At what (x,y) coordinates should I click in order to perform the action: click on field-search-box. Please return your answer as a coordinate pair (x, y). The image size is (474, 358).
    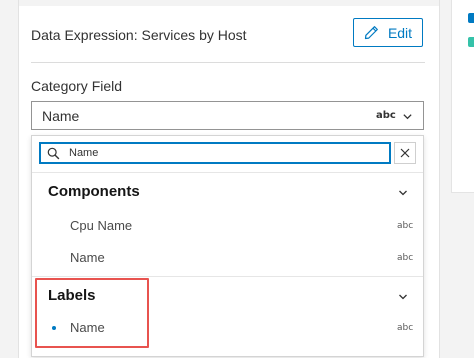
    Looking at the image, I should click on (215, 153).